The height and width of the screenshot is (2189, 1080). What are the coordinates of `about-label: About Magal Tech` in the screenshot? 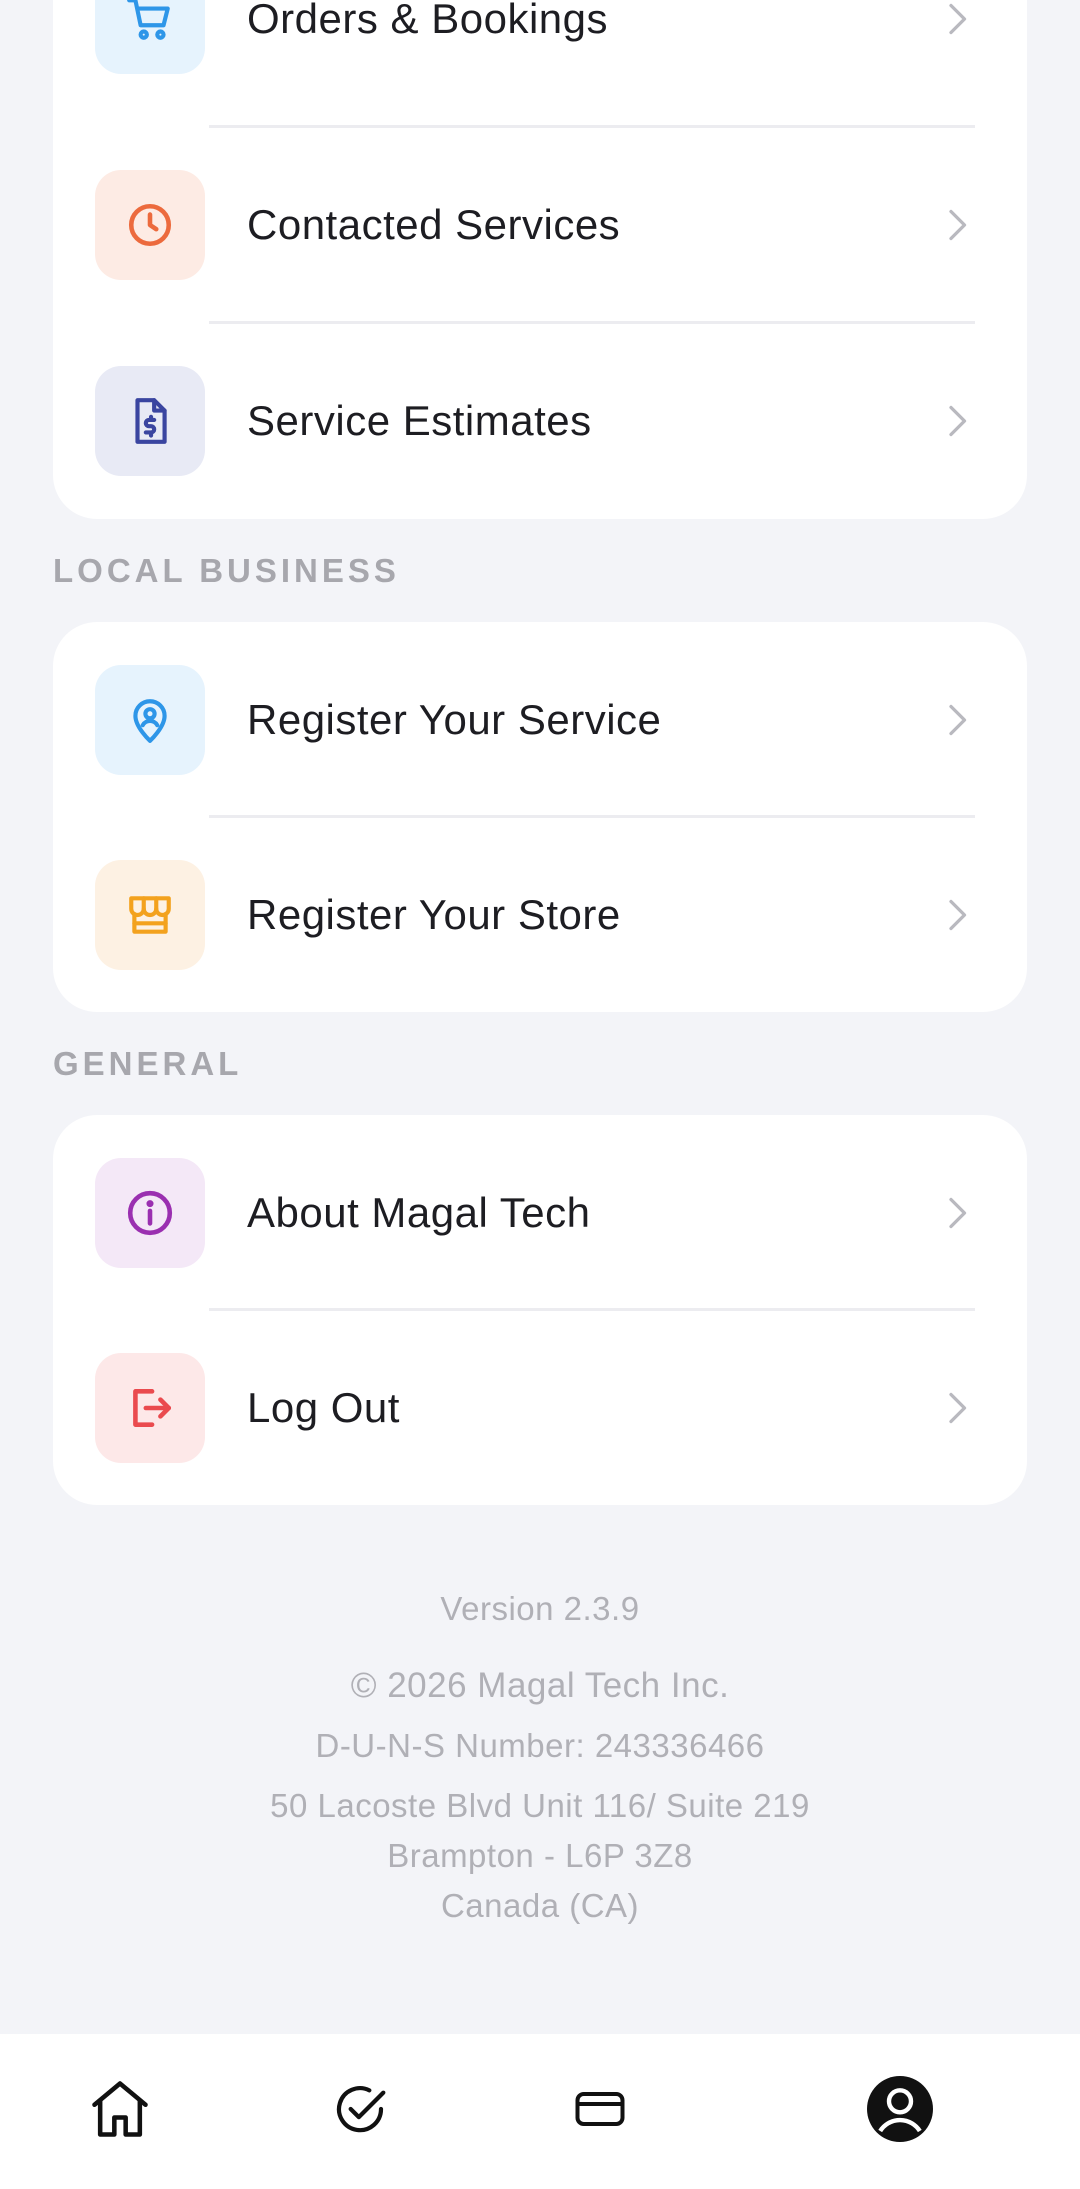 It's located at (419, 1212).